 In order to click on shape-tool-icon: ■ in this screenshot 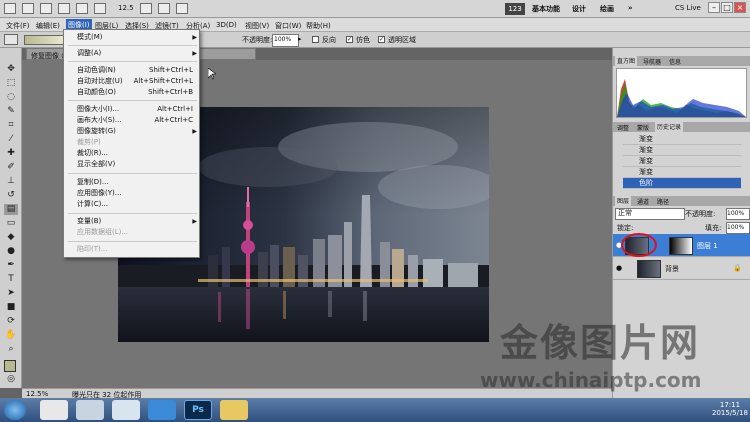, I will do `click(11, 307)`.